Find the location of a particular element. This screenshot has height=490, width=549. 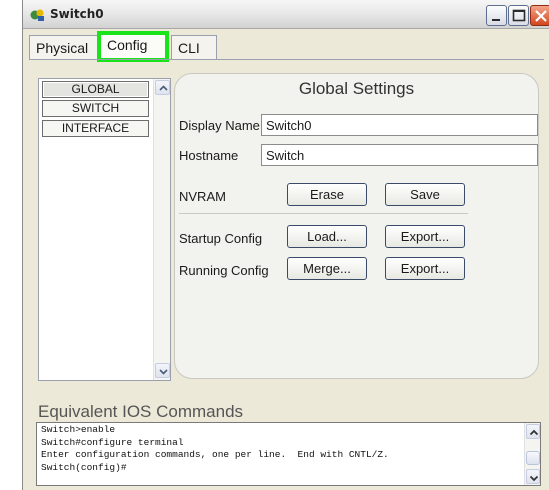

nvram-save-button: Save is located at coordinates (425, 194).